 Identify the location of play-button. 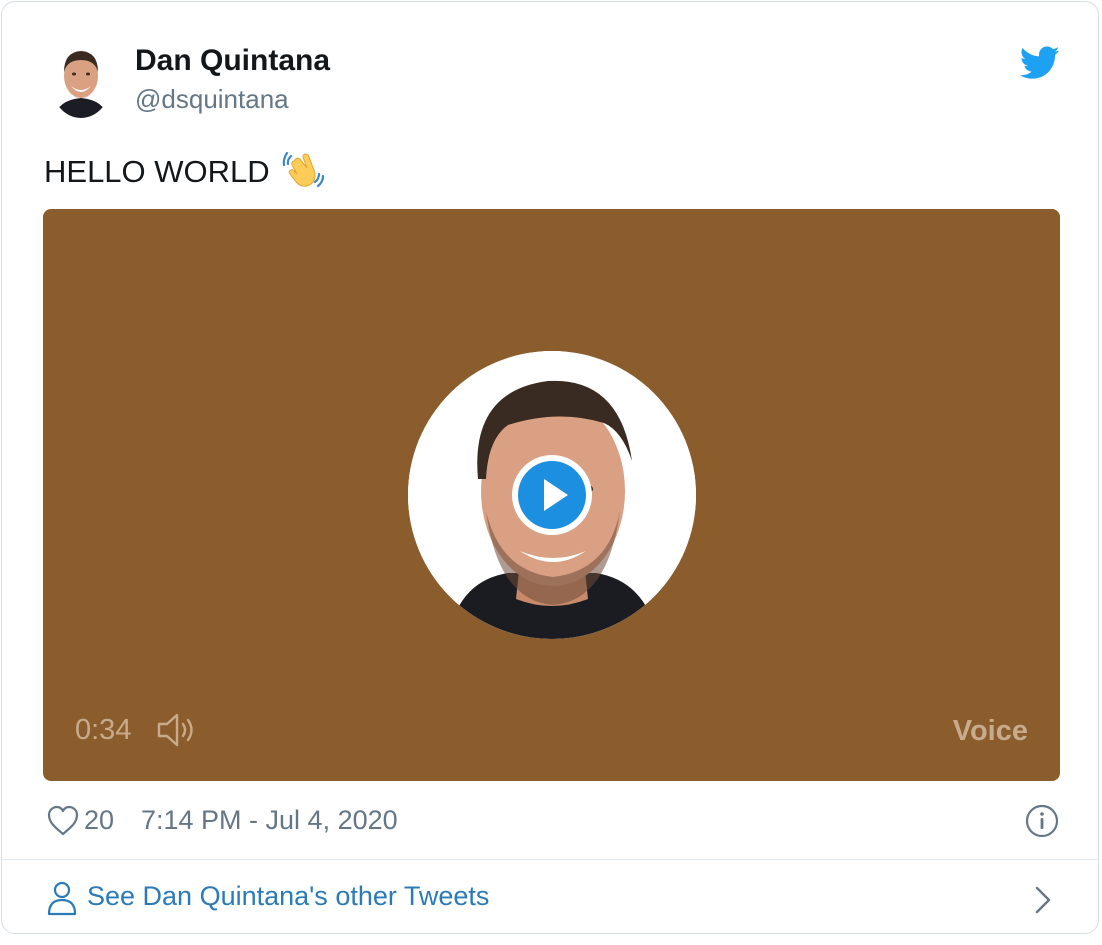
(552, 495).